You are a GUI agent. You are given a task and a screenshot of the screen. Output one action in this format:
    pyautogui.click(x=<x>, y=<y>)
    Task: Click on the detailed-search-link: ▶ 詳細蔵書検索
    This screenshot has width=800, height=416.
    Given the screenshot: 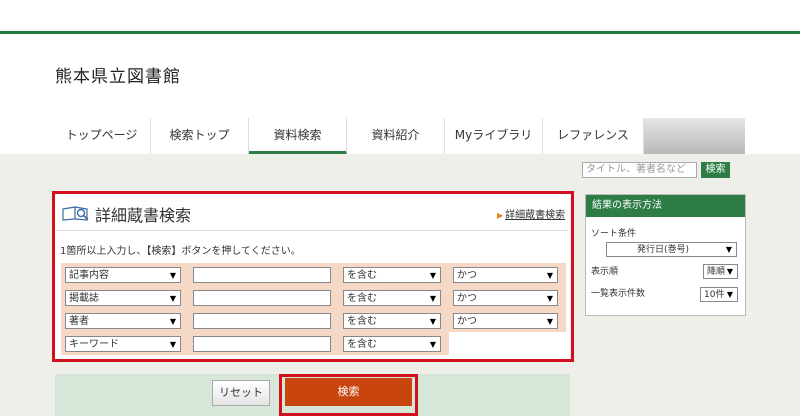 What is the action you would take?
    pyautogui.click(x=531, y=213)
    